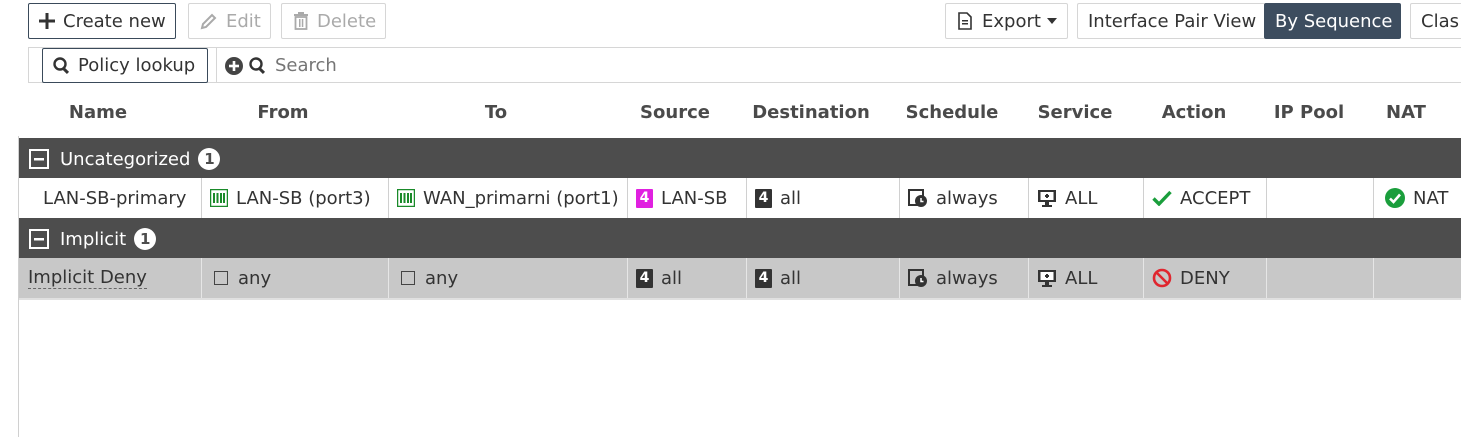  I want to click on group-header-implicit: Implicit 1, so click(740, 238).